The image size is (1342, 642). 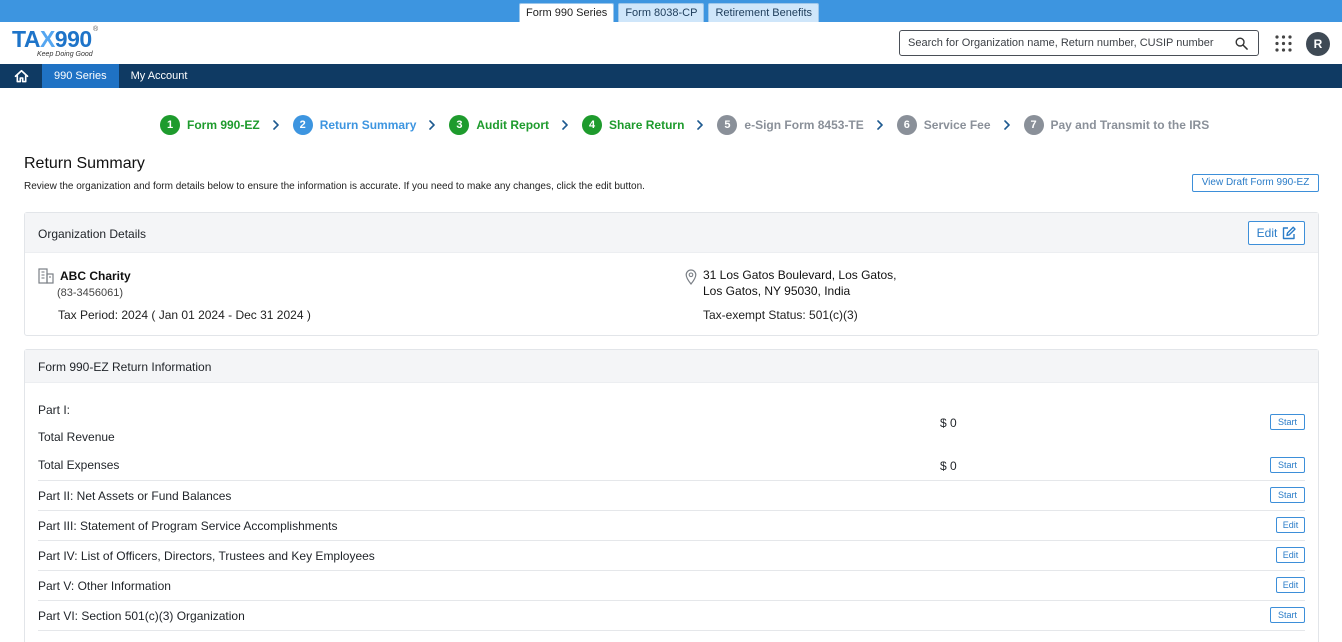 I want to click on home-icon, so click(x=21, y=76).